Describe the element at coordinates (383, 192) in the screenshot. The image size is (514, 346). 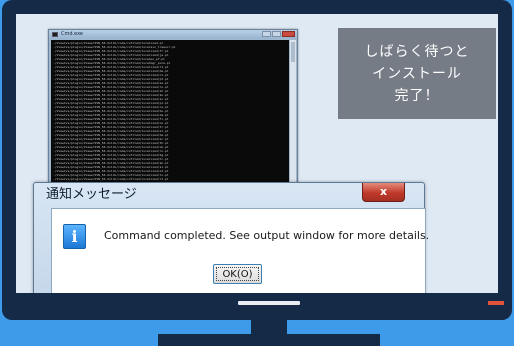
I see `dialog-close-button: x` at that location.